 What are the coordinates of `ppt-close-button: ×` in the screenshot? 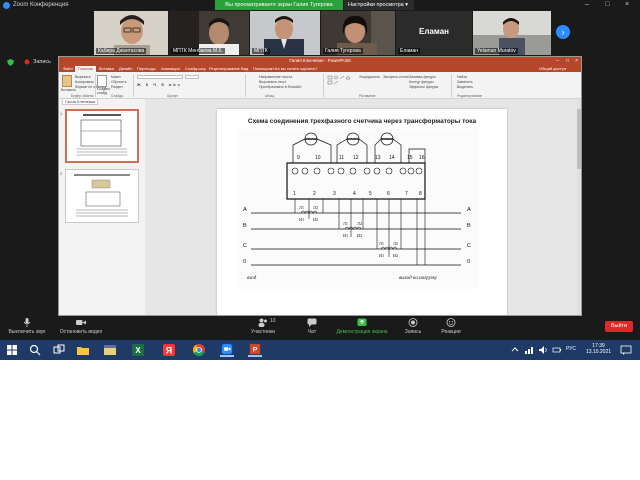 It's located at (576, 61).